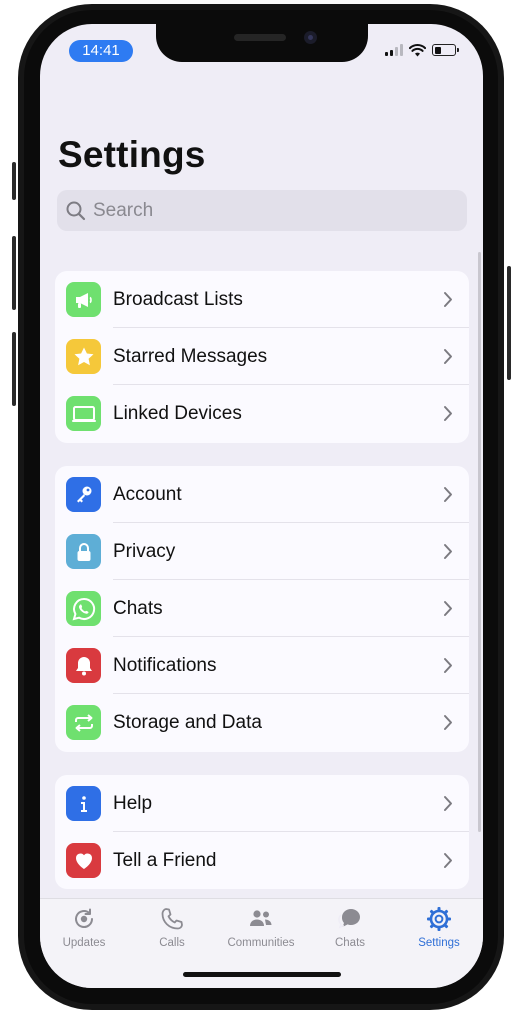 The width and height of the screenshot is (522, 1015). What do you see at coordinates (172, 943) in the screenshot?
I see `tab-label: Calls` at bounding box center [172, 943].